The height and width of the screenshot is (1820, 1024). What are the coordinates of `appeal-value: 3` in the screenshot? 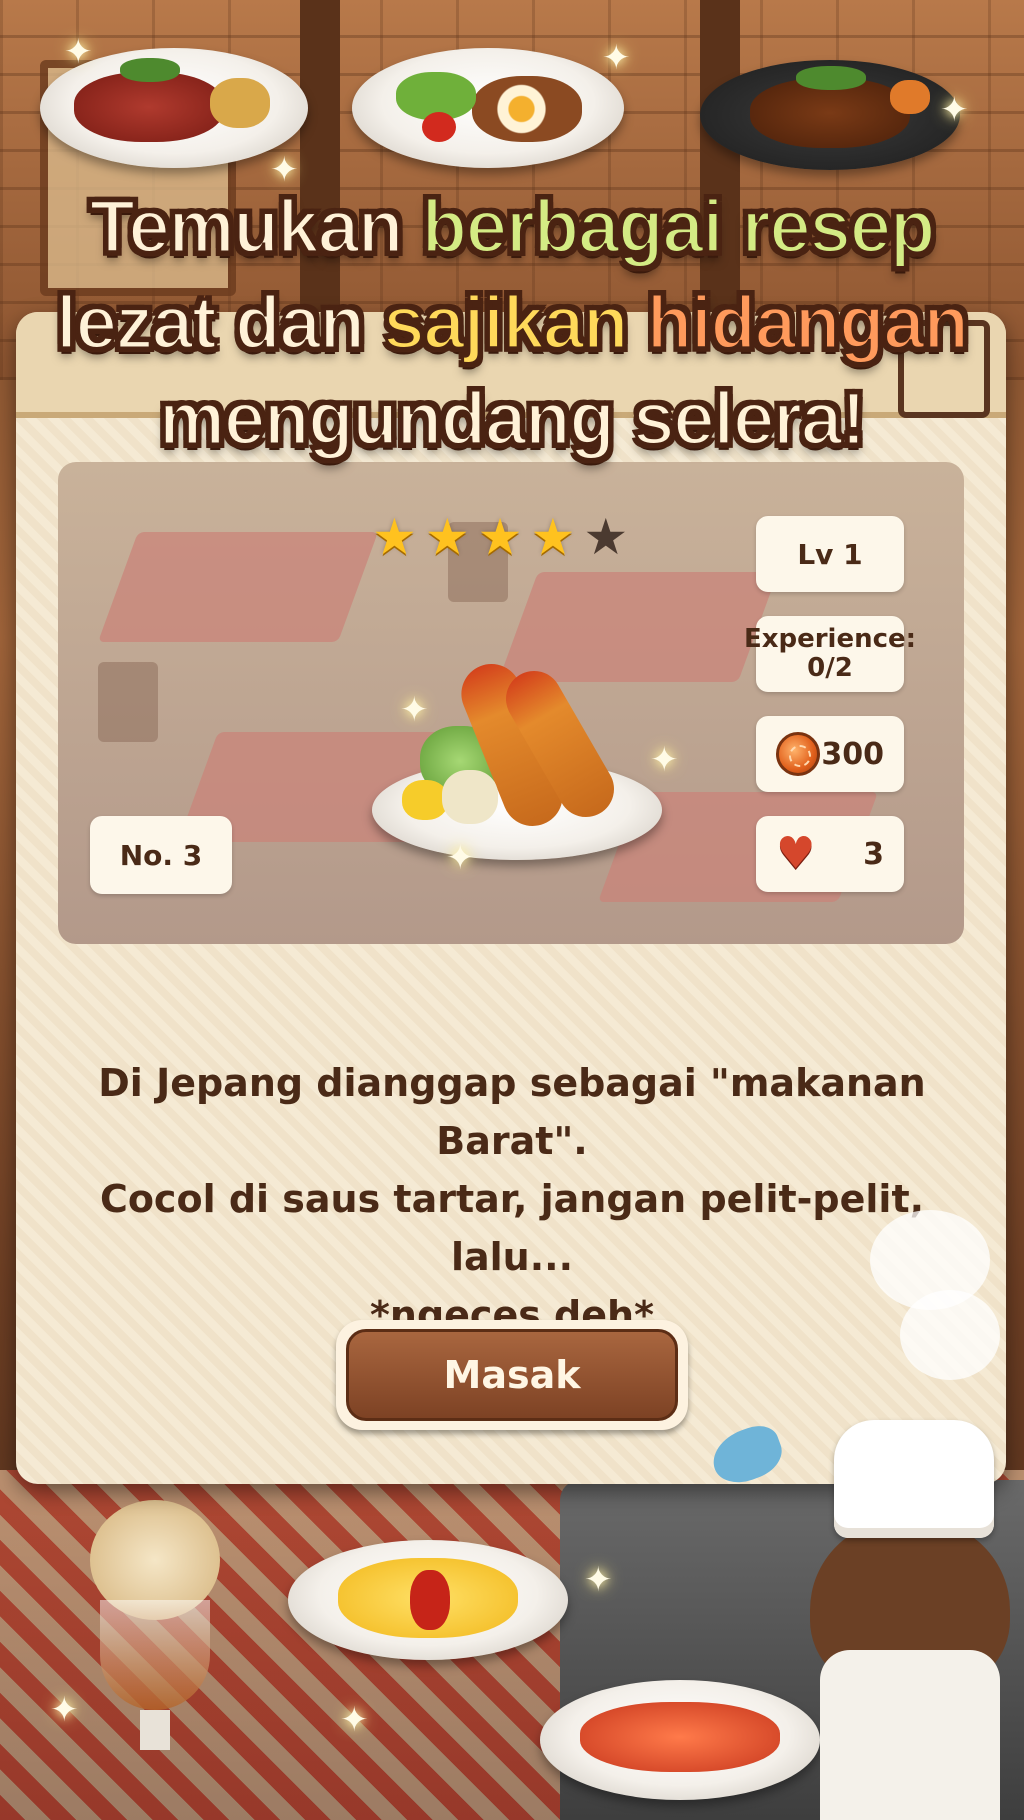 It's located at (873, 854).